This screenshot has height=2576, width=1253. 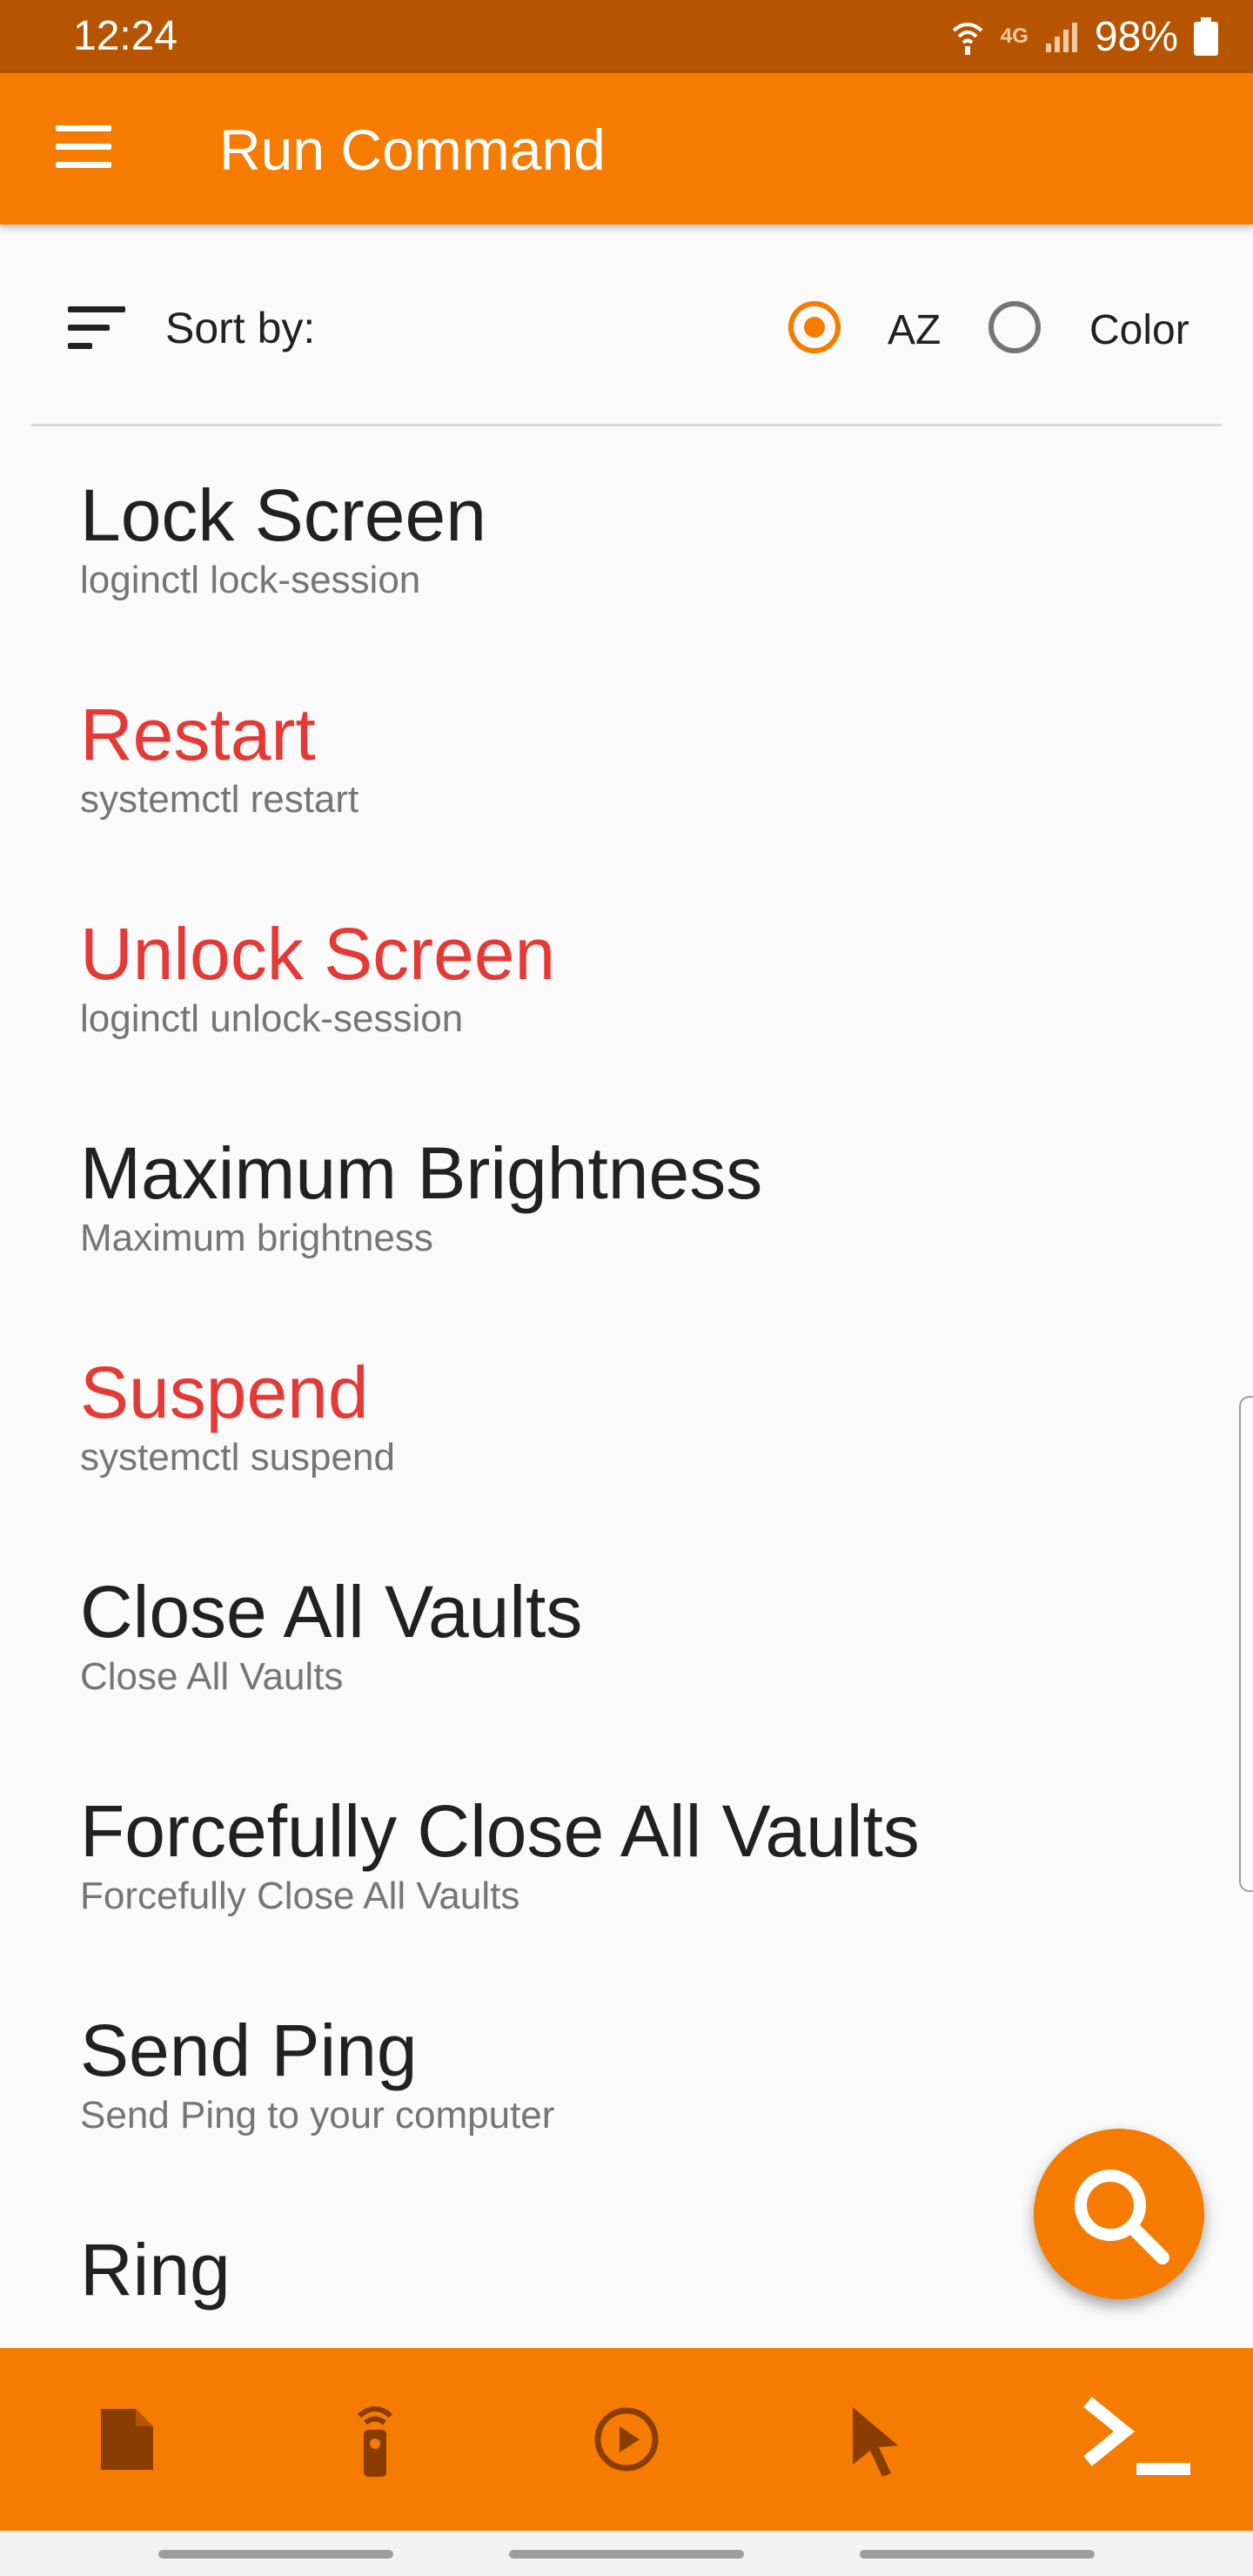 What do you see at coordinates (1015, 327) in the screenshot?
I see `sort-radio-color` at bounding box center [1015, 327].